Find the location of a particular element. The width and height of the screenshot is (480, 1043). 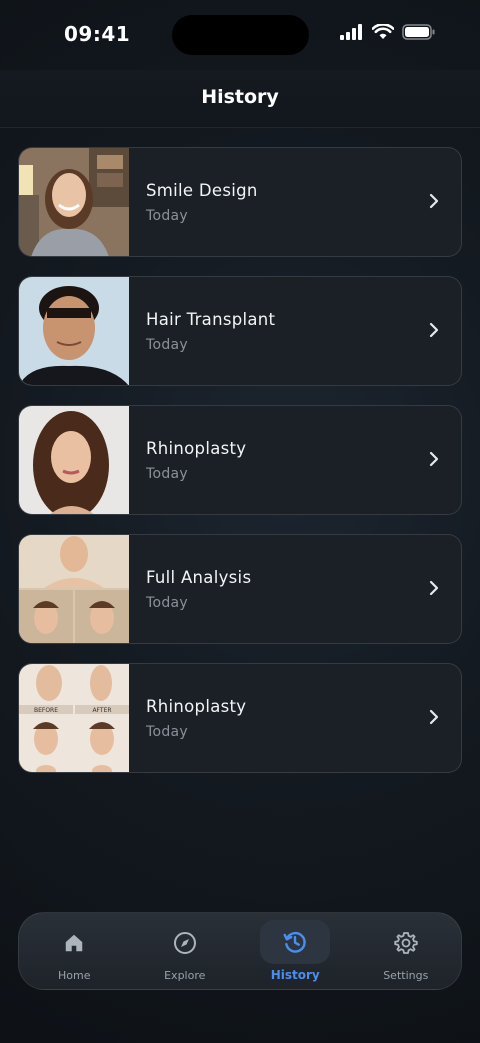

tab-label: Explore is located at coordinates (185, 975).